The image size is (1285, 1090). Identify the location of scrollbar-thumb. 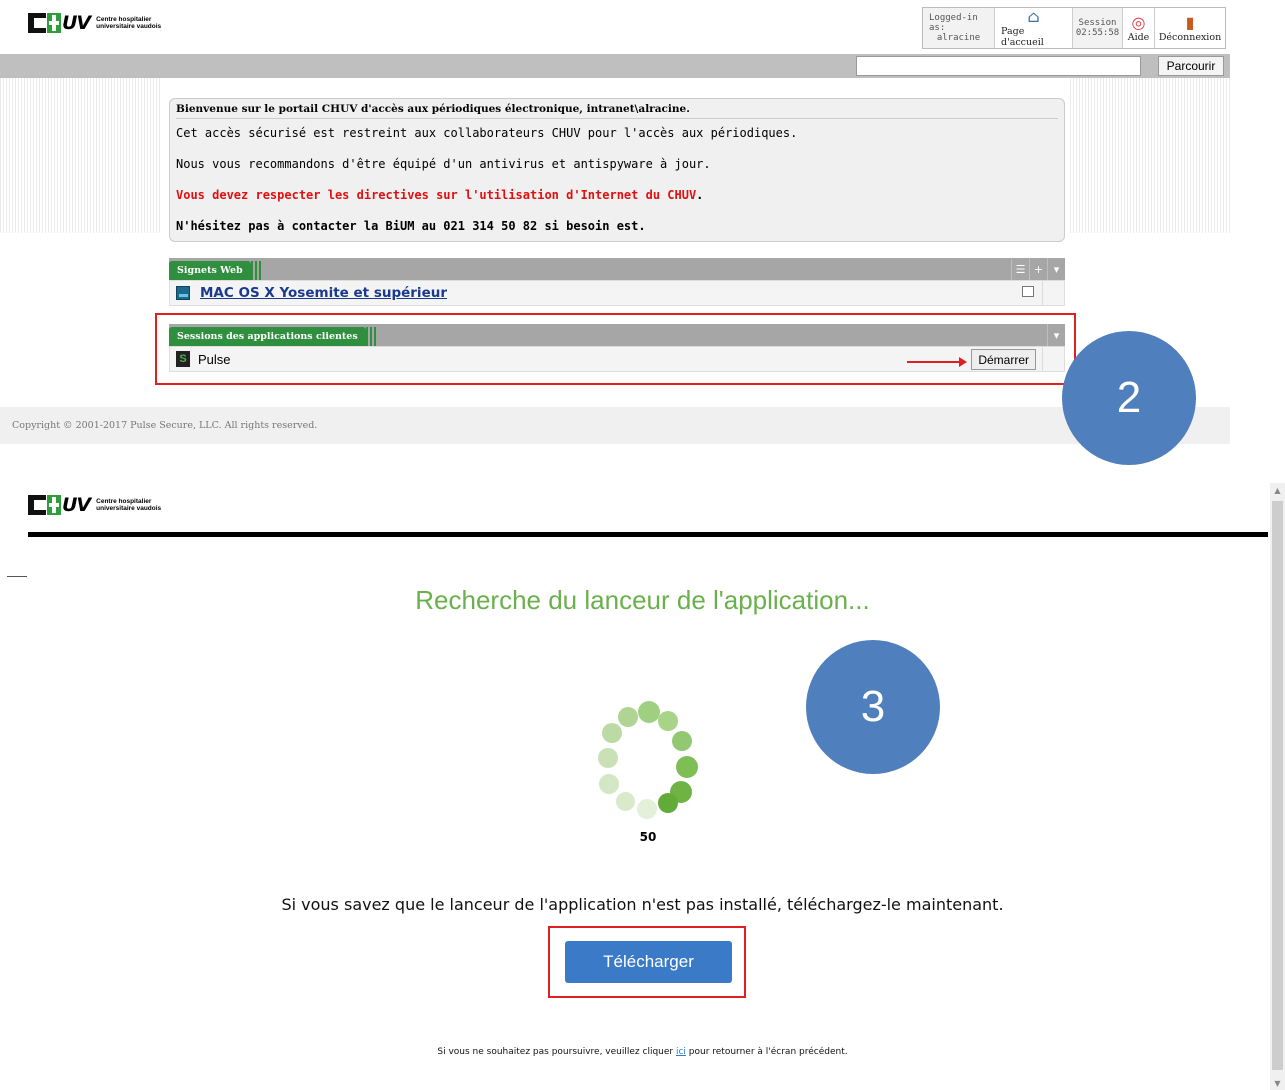
(1277, 785).